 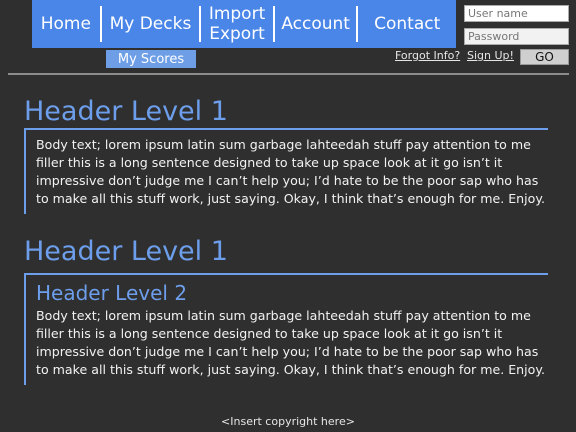 I want to click on username-input, so click(x=516, y=13).